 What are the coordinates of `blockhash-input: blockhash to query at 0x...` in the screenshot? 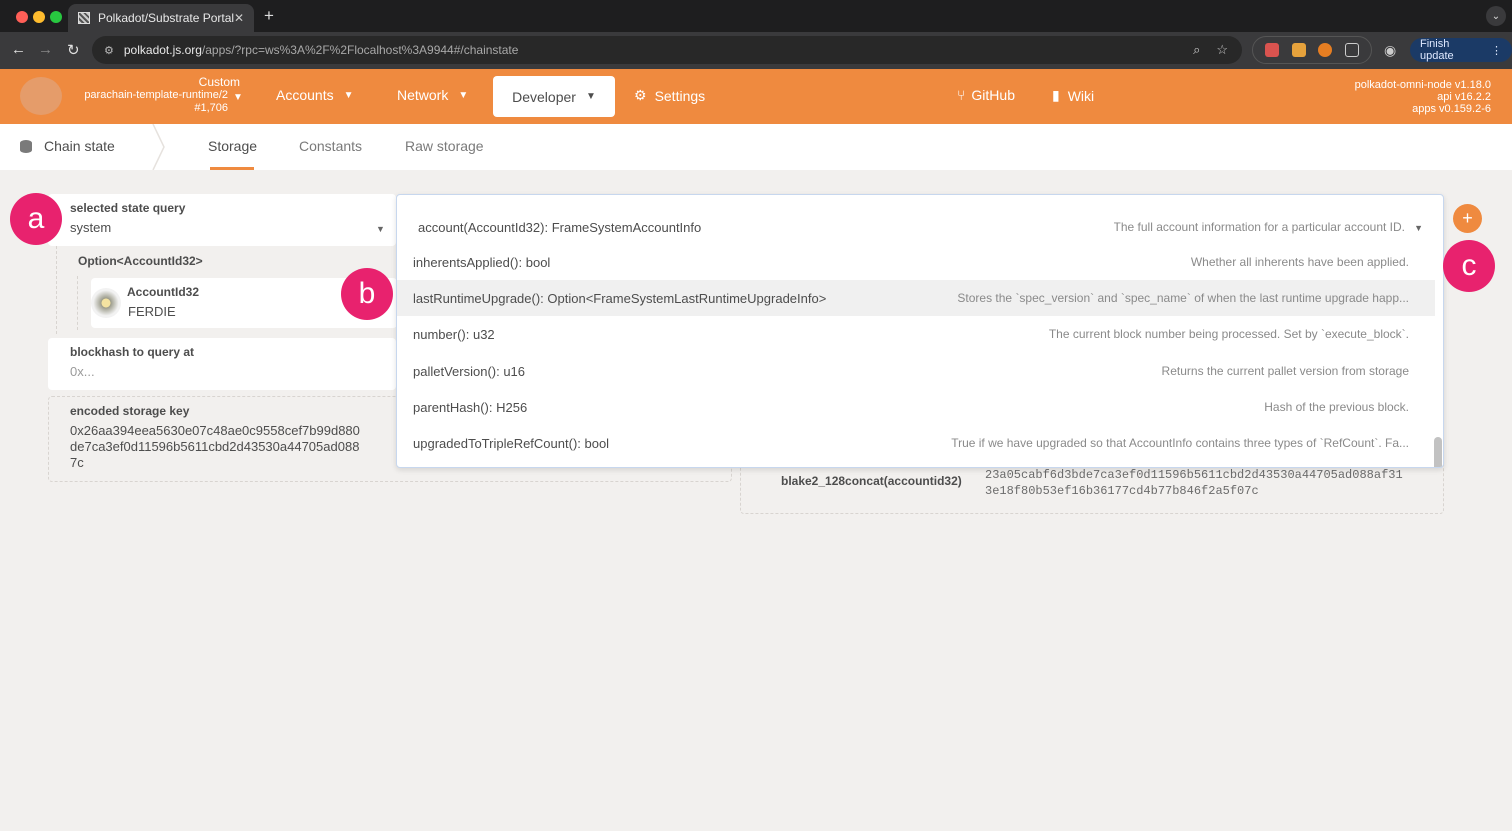 It's located at (222, 364).